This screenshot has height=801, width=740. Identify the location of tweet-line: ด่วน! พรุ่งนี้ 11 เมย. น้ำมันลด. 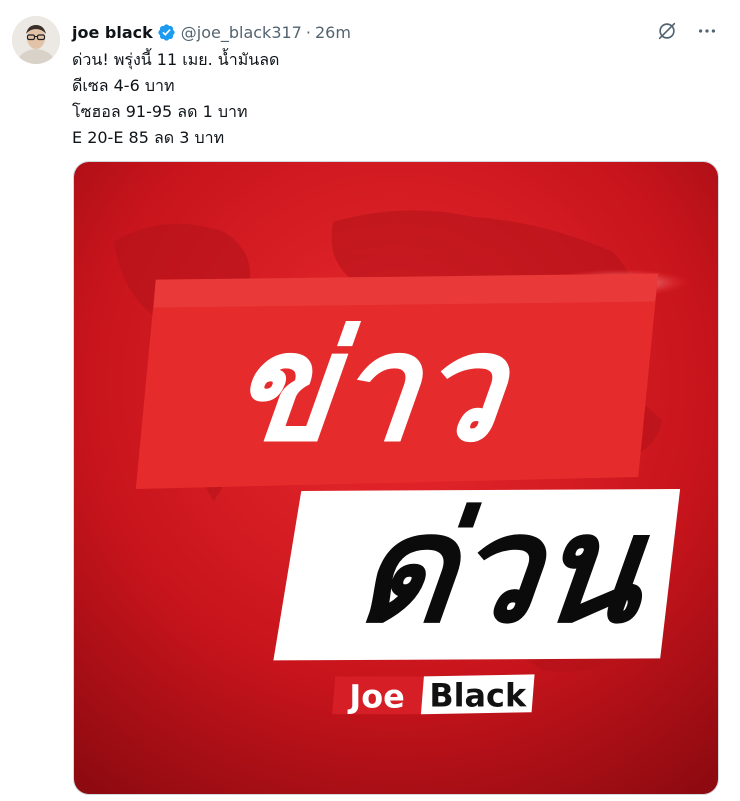
(176, 59).